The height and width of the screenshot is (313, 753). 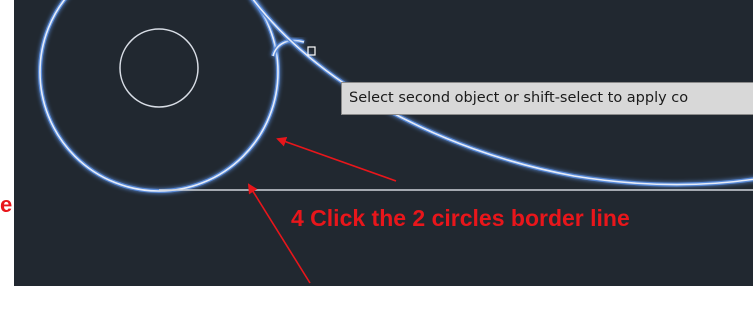 I want to click on instruction-annotation: 4 Click the 2 circles border line, so click(x=460, y=218).